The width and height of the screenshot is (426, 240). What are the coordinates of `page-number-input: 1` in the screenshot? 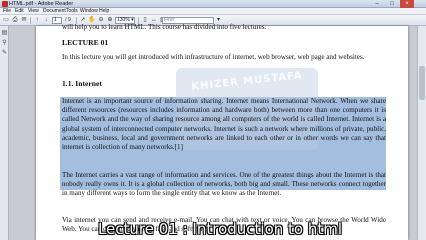 It's located at (57, 20).